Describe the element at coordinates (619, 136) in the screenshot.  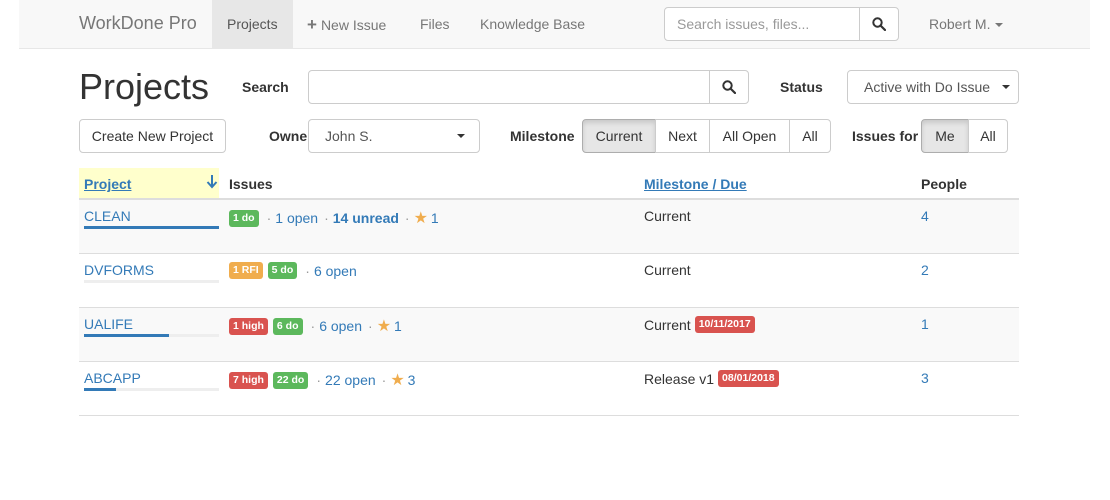
I see `milestone-current-button: Current` at that location.